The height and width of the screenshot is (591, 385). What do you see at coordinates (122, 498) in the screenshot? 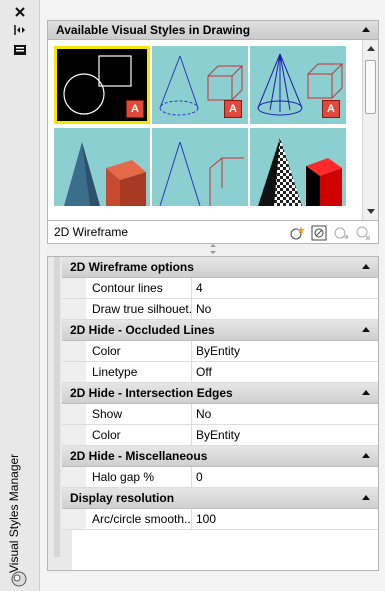
I see `section-title: Display resolution` at bounding box center [122, 498].